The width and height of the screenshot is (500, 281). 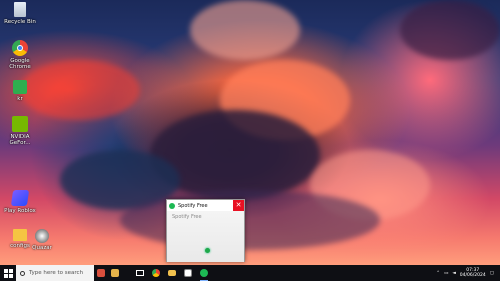 I want to click on spotify-window: Spotify Free ✕ Spotify Free, so click(x=205, y=230).